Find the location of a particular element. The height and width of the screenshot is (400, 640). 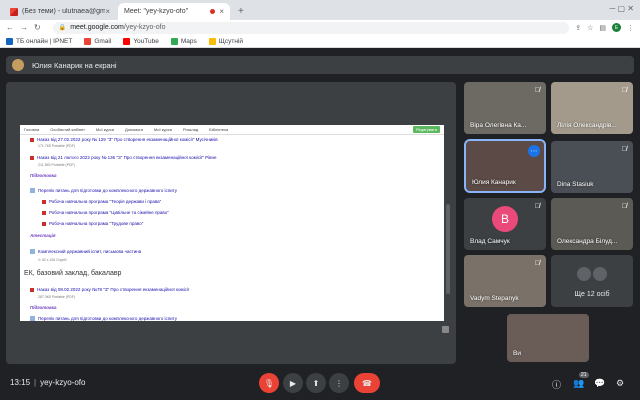

bookmark-ipnet: ТБ онлайн | IPNET is located at coordinates (39, 41).